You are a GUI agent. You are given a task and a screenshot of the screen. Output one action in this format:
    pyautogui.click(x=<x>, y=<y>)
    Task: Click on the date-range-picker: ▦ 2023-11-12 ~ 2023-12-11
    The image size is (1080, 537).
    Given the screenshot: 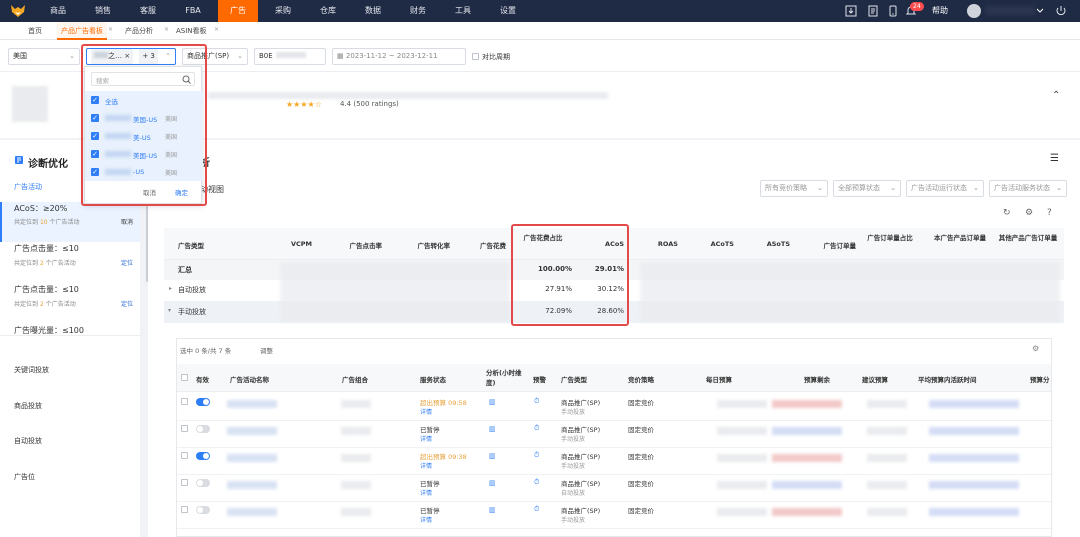 What is the action you would take?
    pyautogui.click(x=399, y=56)
    